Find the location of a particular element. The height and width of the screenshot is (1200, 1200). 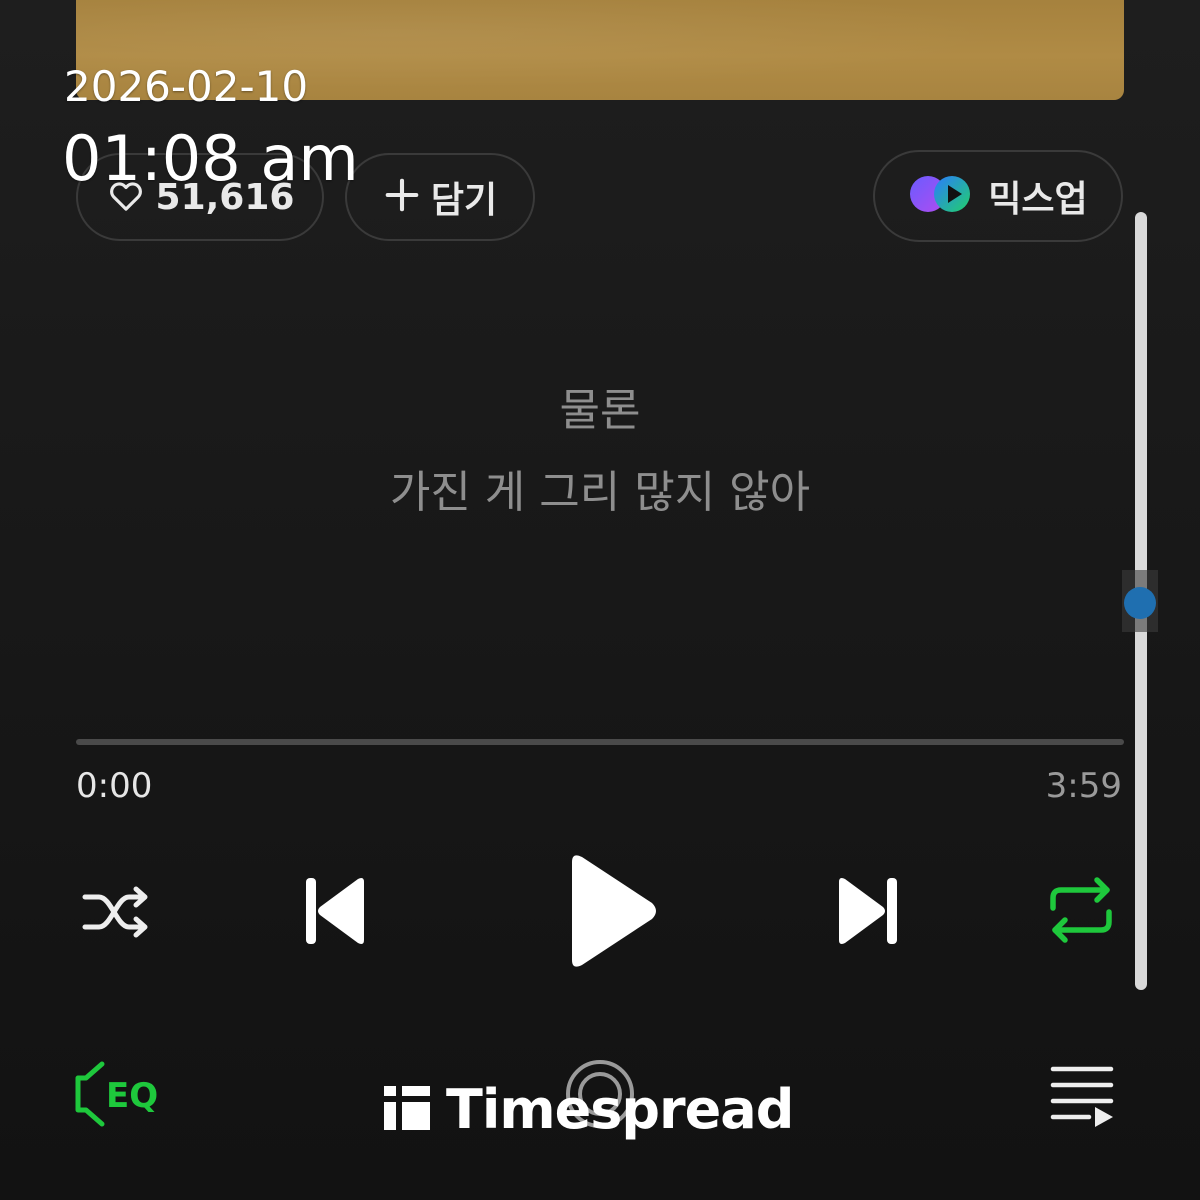

mixup-button: 믹스업 is located at coordinates (998, 196).